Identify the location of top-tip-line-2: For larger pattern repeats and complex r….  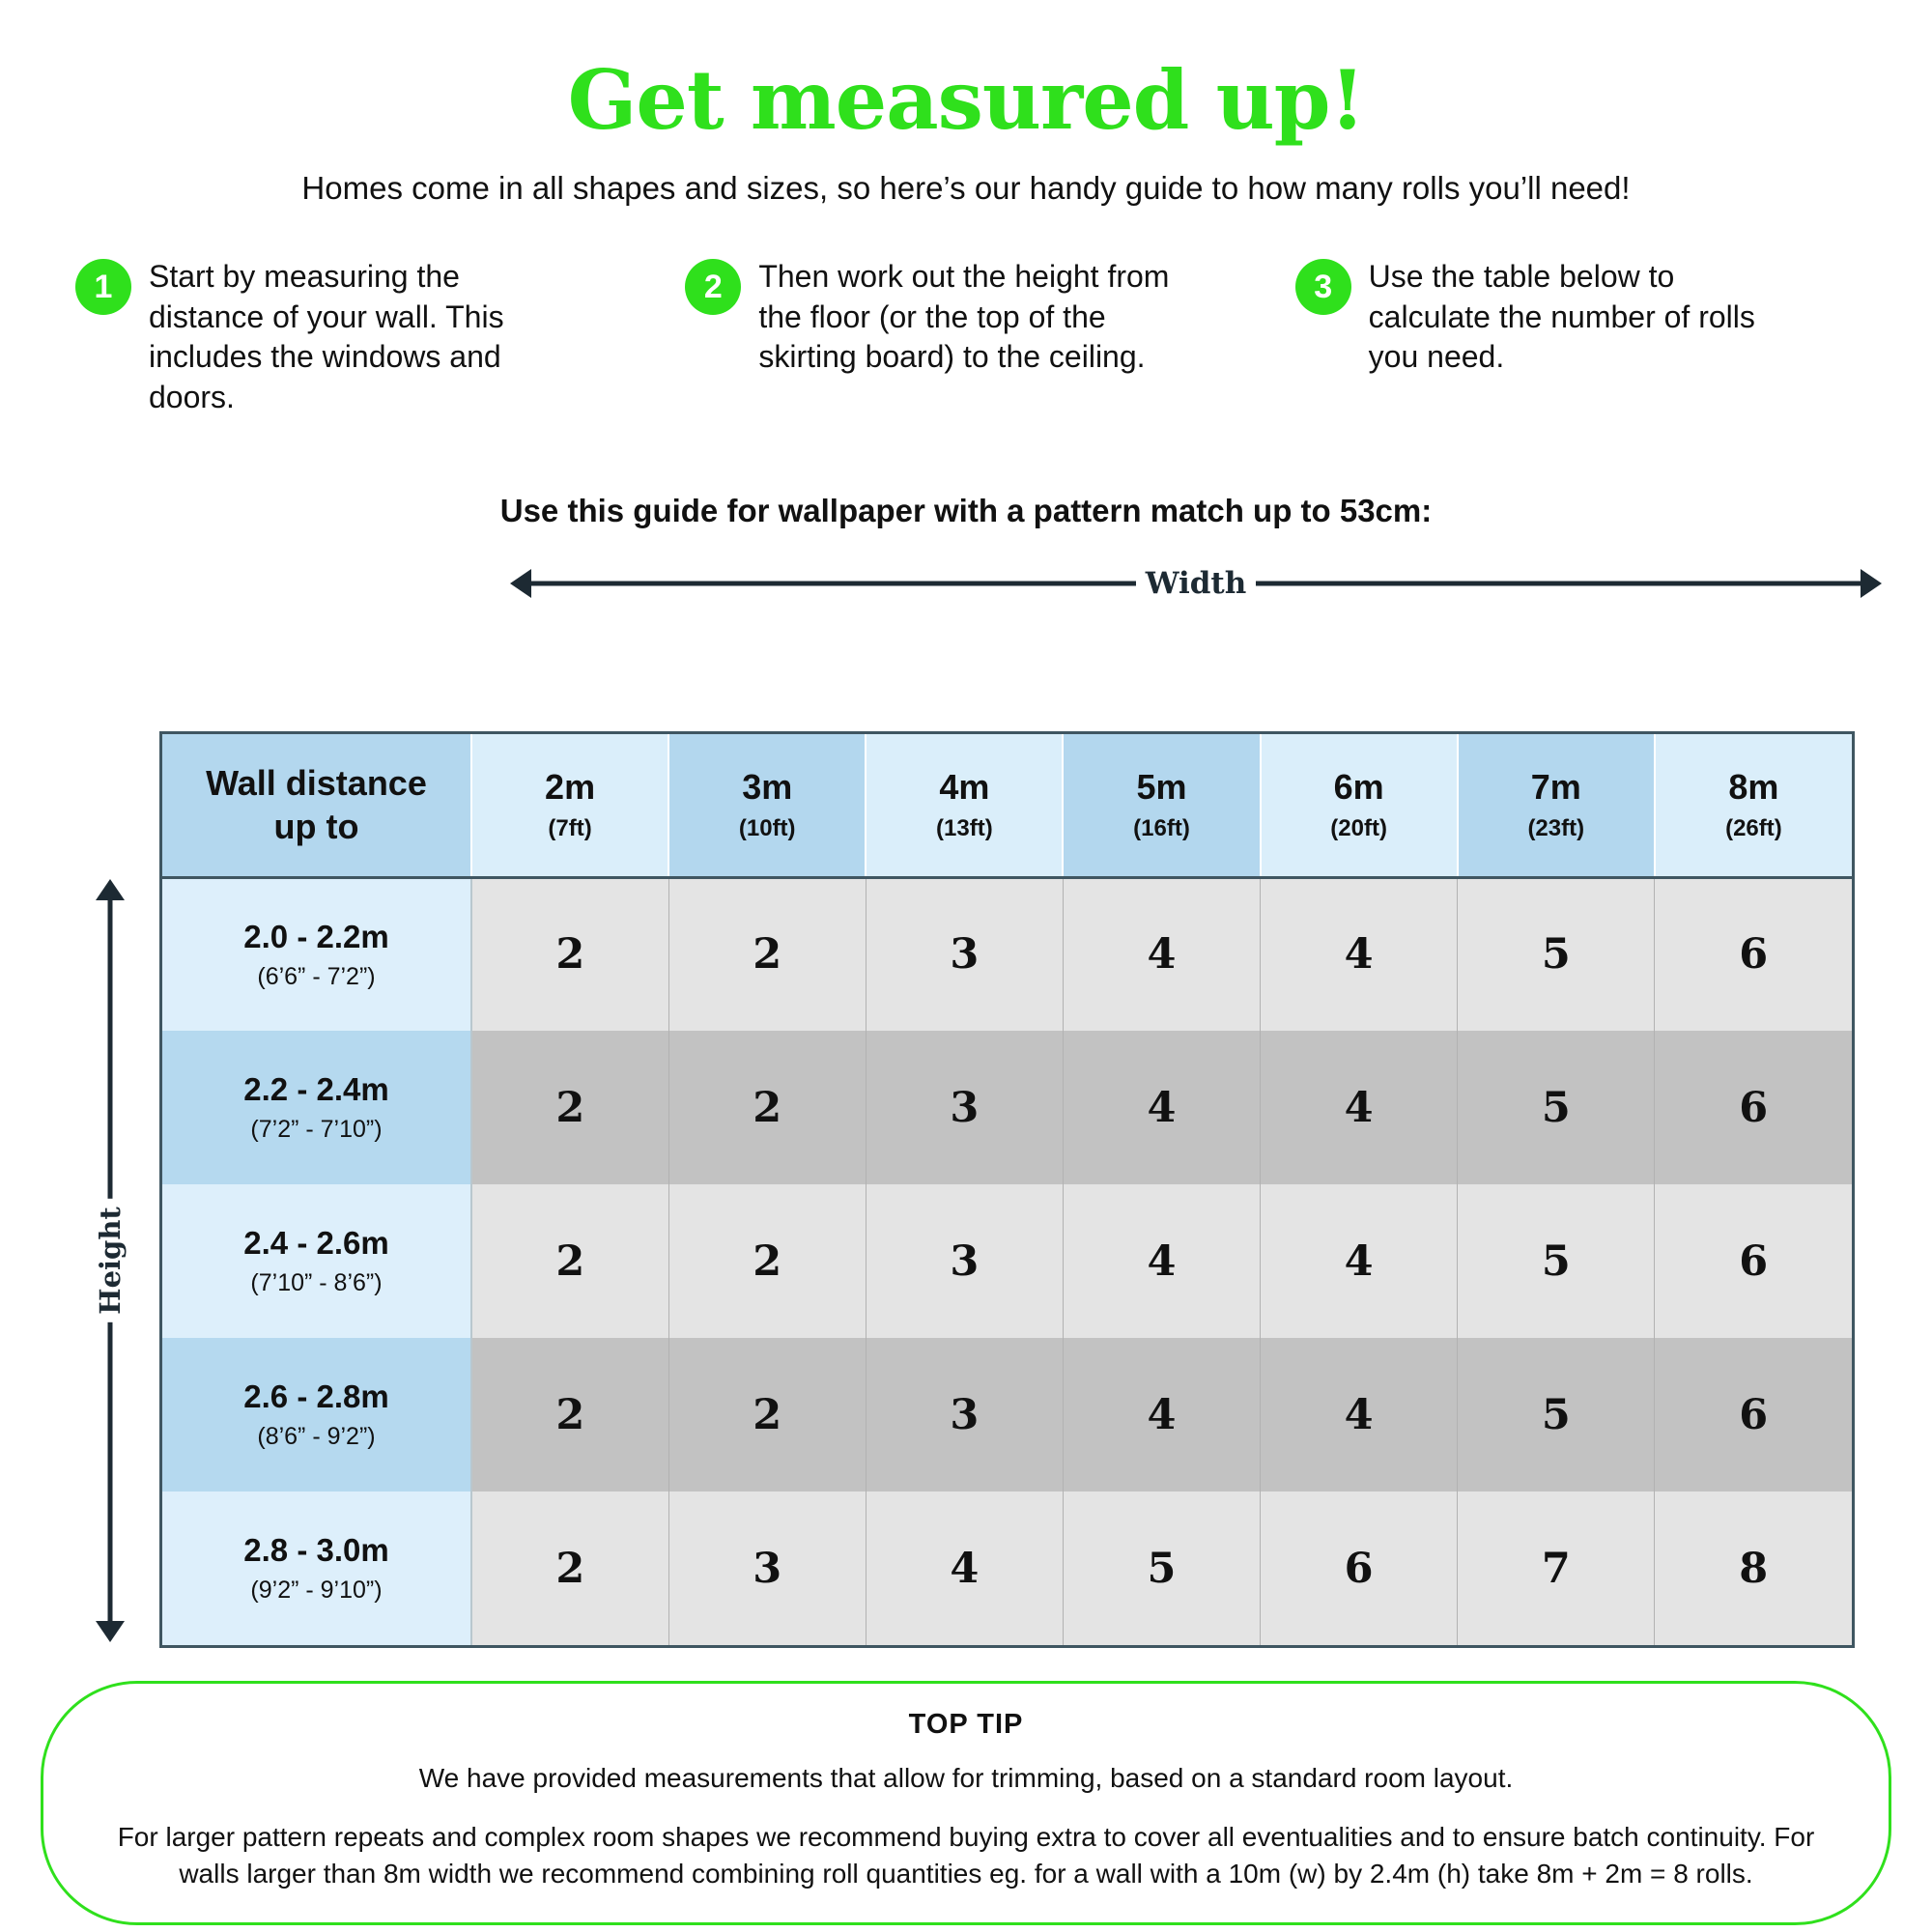
(966, 1855).